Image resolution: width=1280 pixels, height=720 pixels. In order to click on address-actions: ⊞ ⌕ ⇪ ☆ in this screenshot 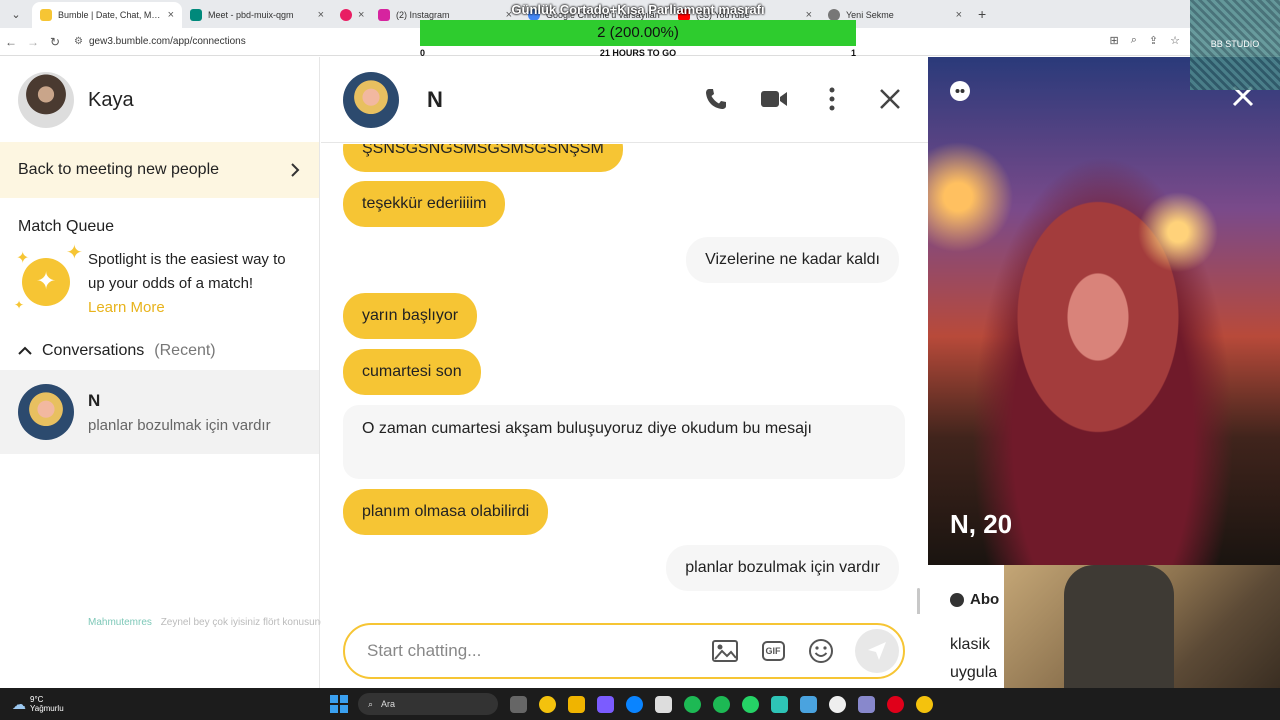, I will do `click(1145, 40)`.